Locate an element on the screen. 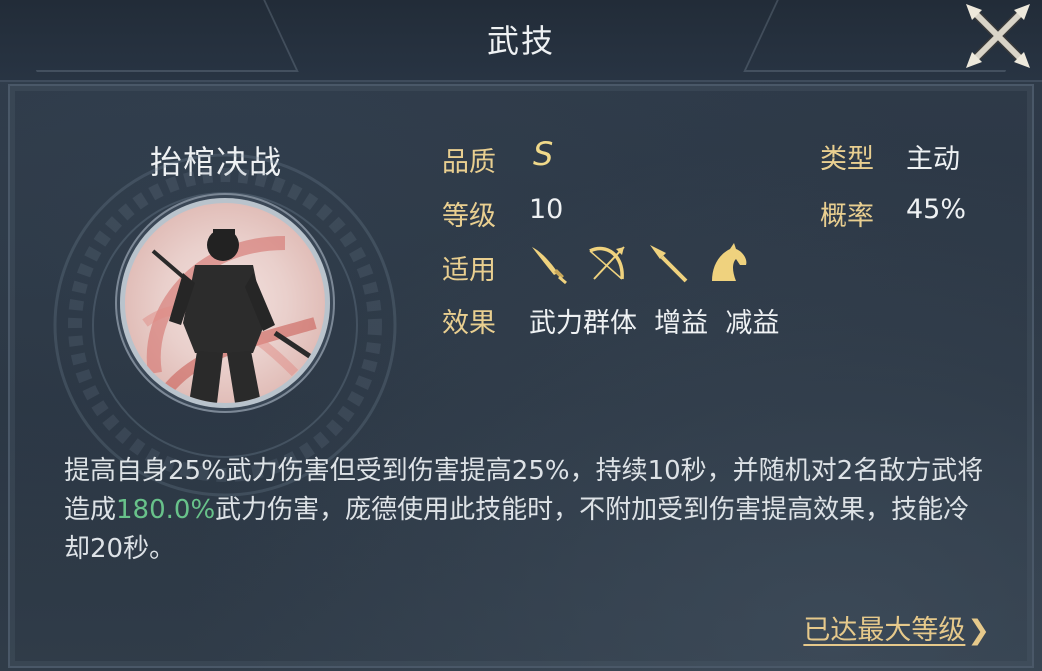 This screenshot has width=1042, height=671. damage-percent-highlight: 180.0% is located at coordinates (166, 510).